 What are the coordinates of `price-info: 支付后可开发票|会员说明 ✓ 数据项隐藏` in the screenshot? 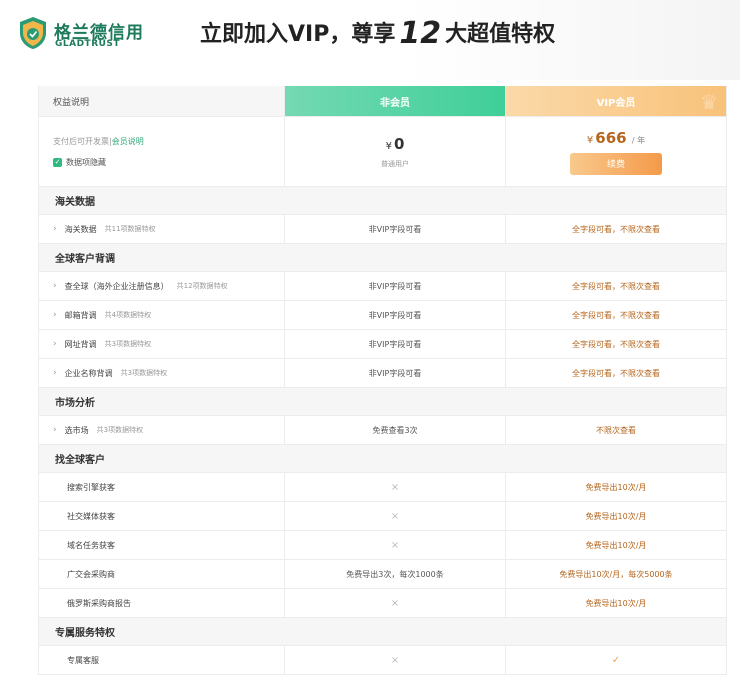 It's located at (162, 151).